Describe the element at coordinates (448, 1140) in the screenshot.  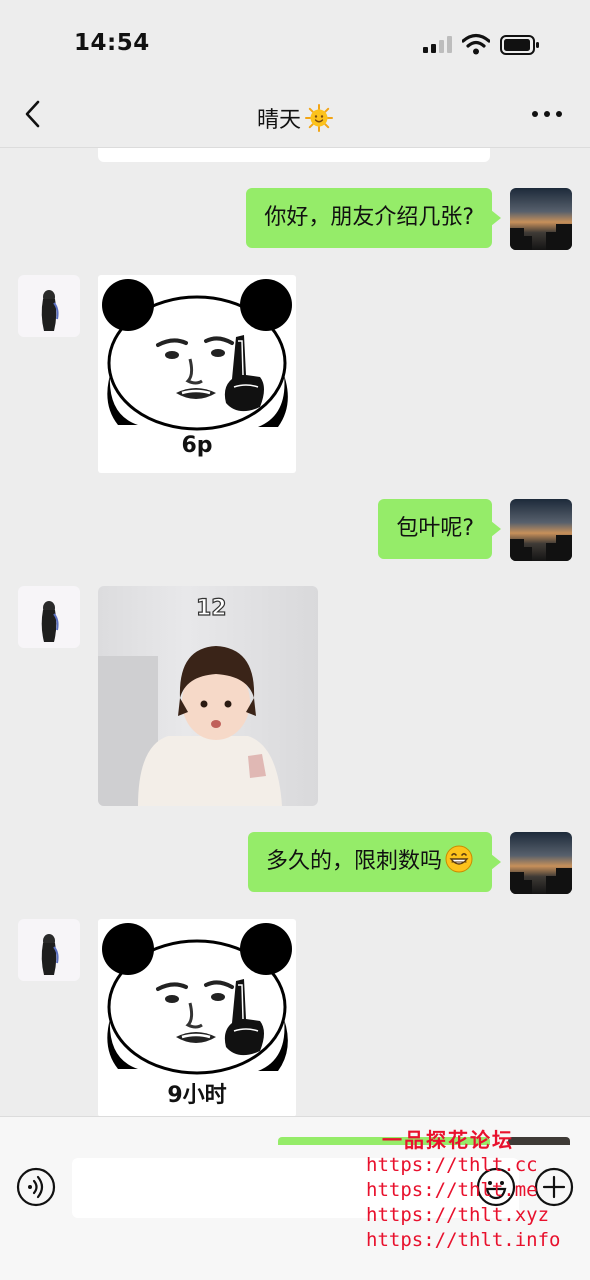
I see `watermark-title: 一品探花论坛` at that location.